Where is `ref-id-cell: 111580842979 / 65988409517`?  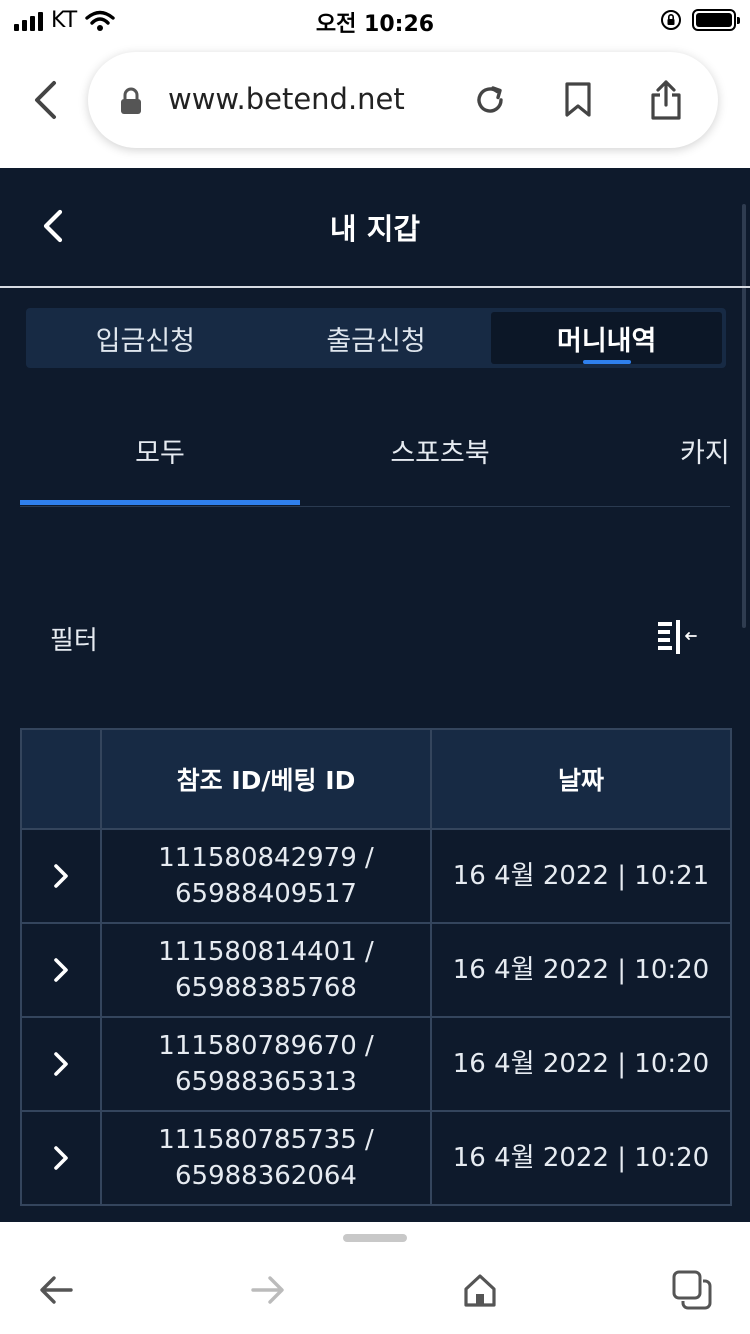 ref-id-cell: 111580842979 / 65988409517 is located at coordinates (266, 876).